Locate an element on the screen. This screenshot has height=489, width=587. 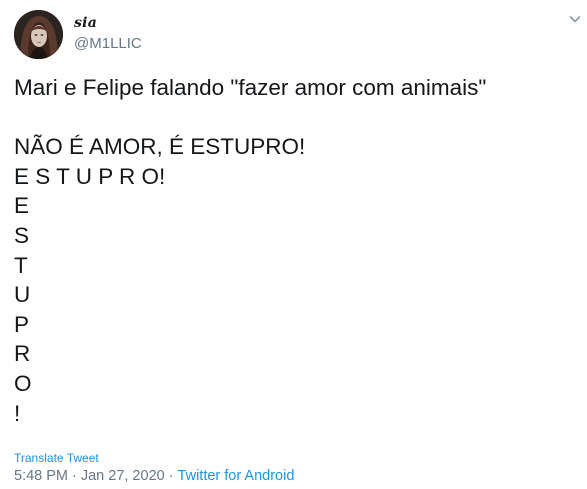
avatar is located at coordinates (38, 34).